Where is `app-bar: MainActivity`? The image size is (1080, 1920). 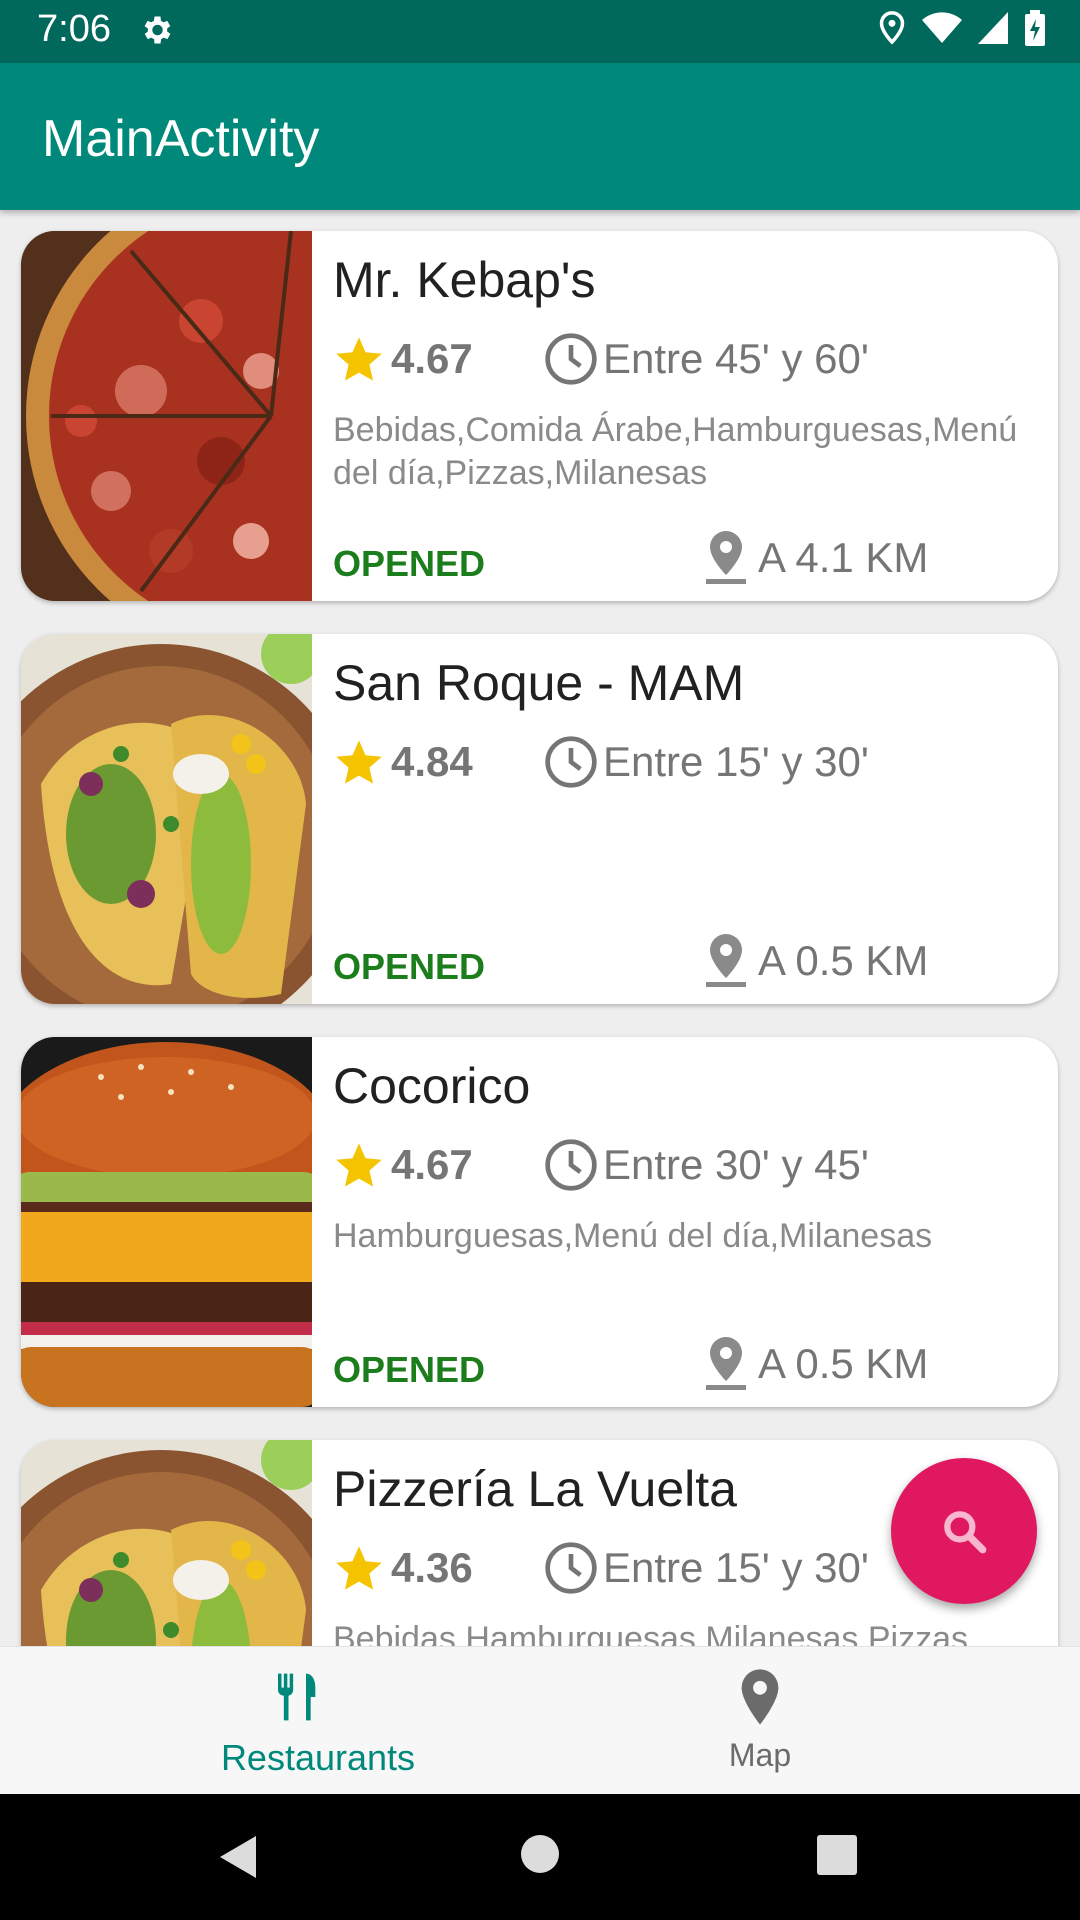 app-bar: MainActivity is located at coordinates (540, 136).